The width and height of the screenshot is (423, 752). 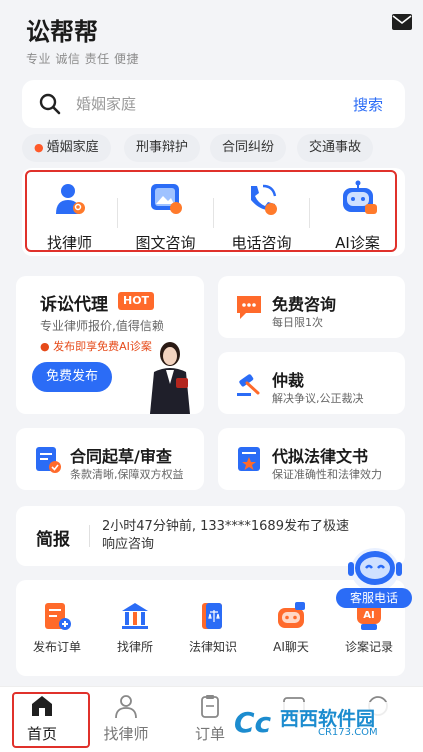 I want to click on tab-home: 首页, so click(x=42, y=718).